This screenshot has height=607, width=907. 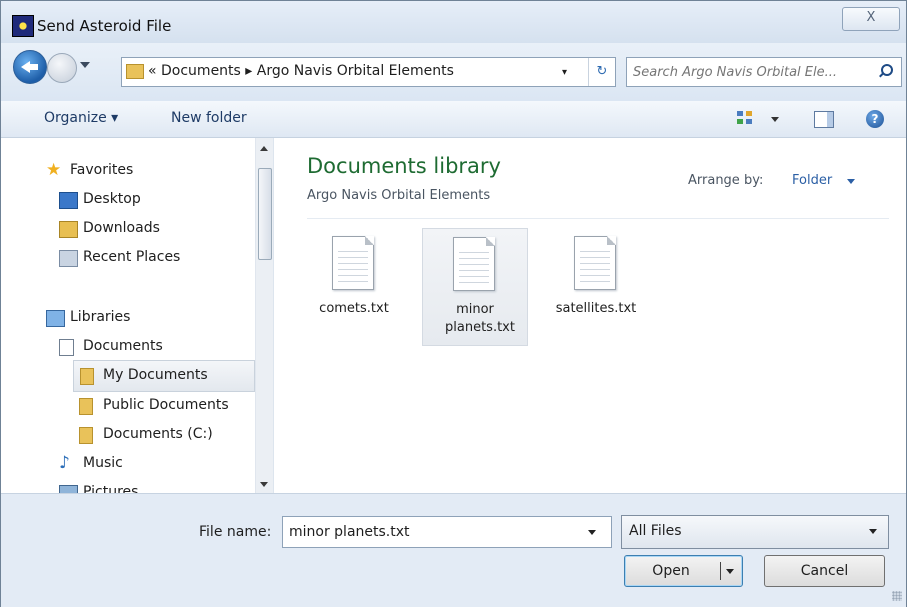 What do you see at coordinates (812, 180) in the screenshot?
I see `arrange-by-value: Folder` at bounding box center [812, 180].